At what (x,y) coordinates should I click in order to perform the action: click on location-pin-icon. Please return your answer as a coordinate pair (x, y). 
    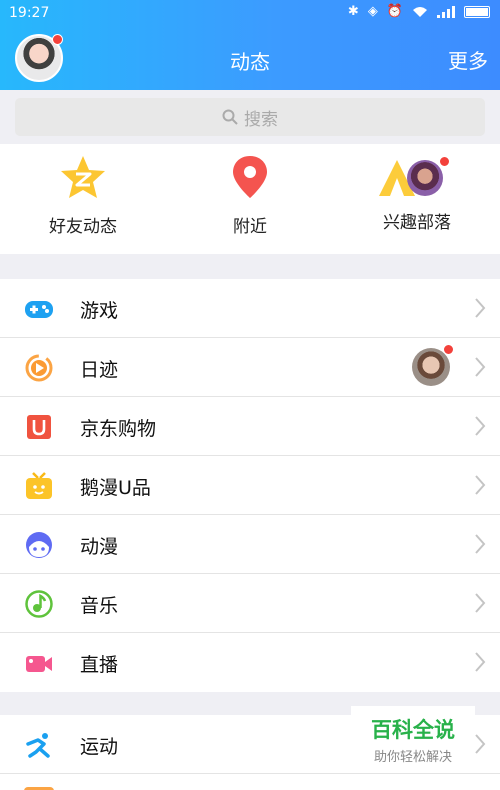
    Looking at the image, I should click on (250, 177).